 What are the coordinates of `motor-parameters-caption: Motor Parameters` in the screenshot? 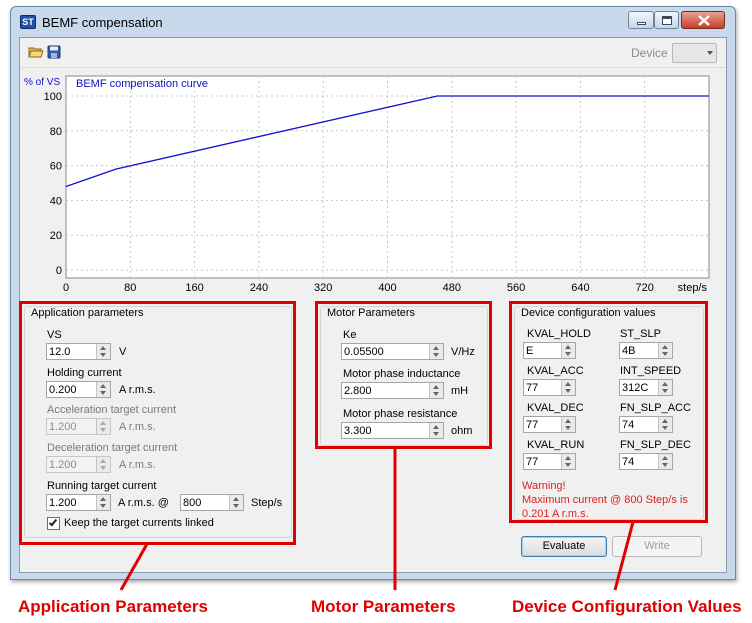 It's located at (383, 606).